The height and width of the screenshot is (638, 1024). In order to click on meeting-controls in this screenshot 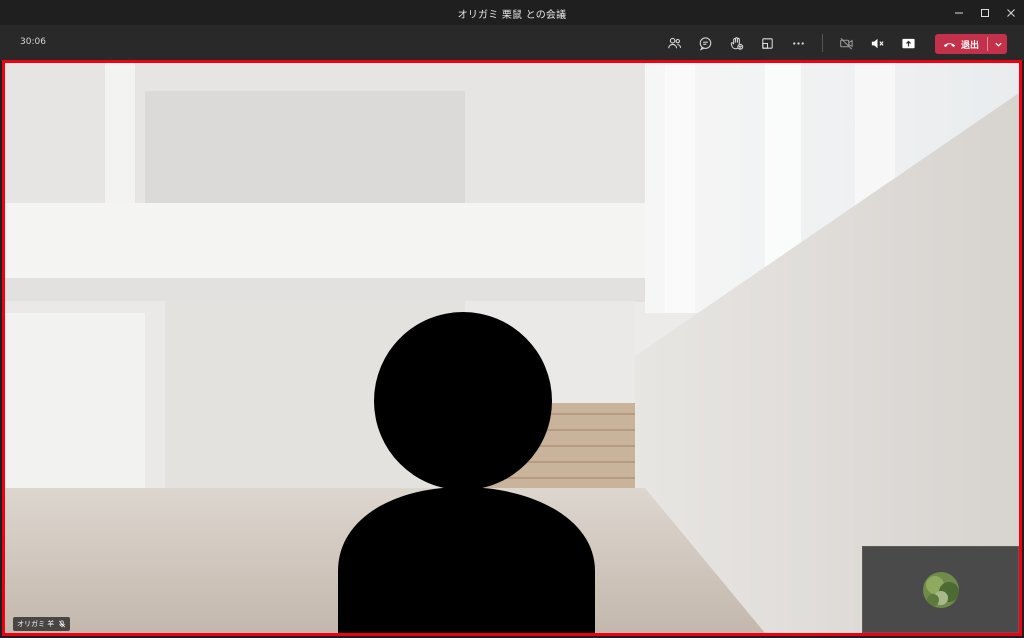, I will do `click(795, 43)`.